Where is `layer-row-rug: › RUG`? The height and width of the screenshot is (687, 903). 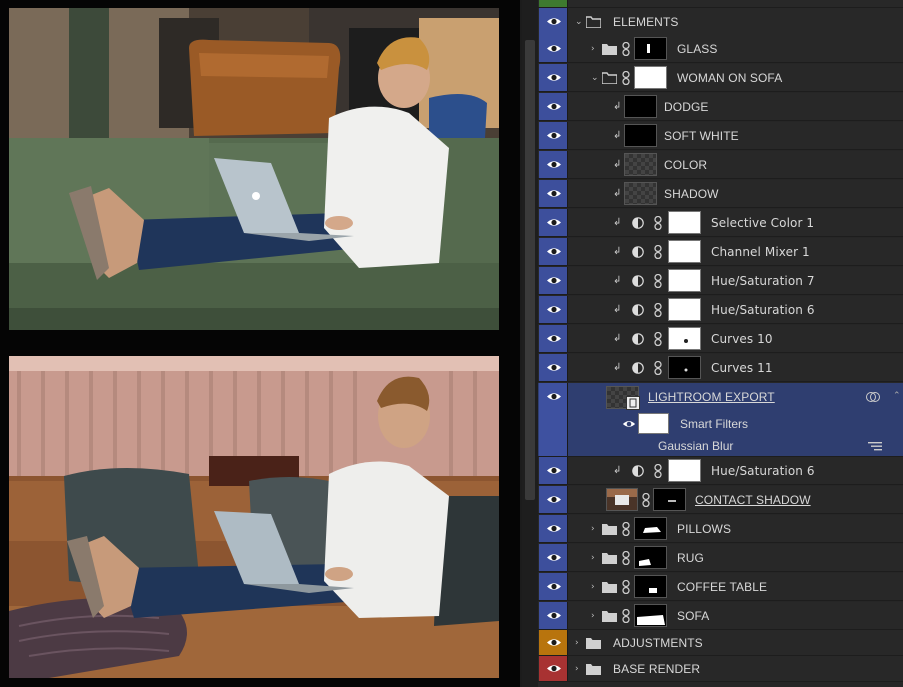
layer-row-rug: › RUG is located at coordinates (720, 558).